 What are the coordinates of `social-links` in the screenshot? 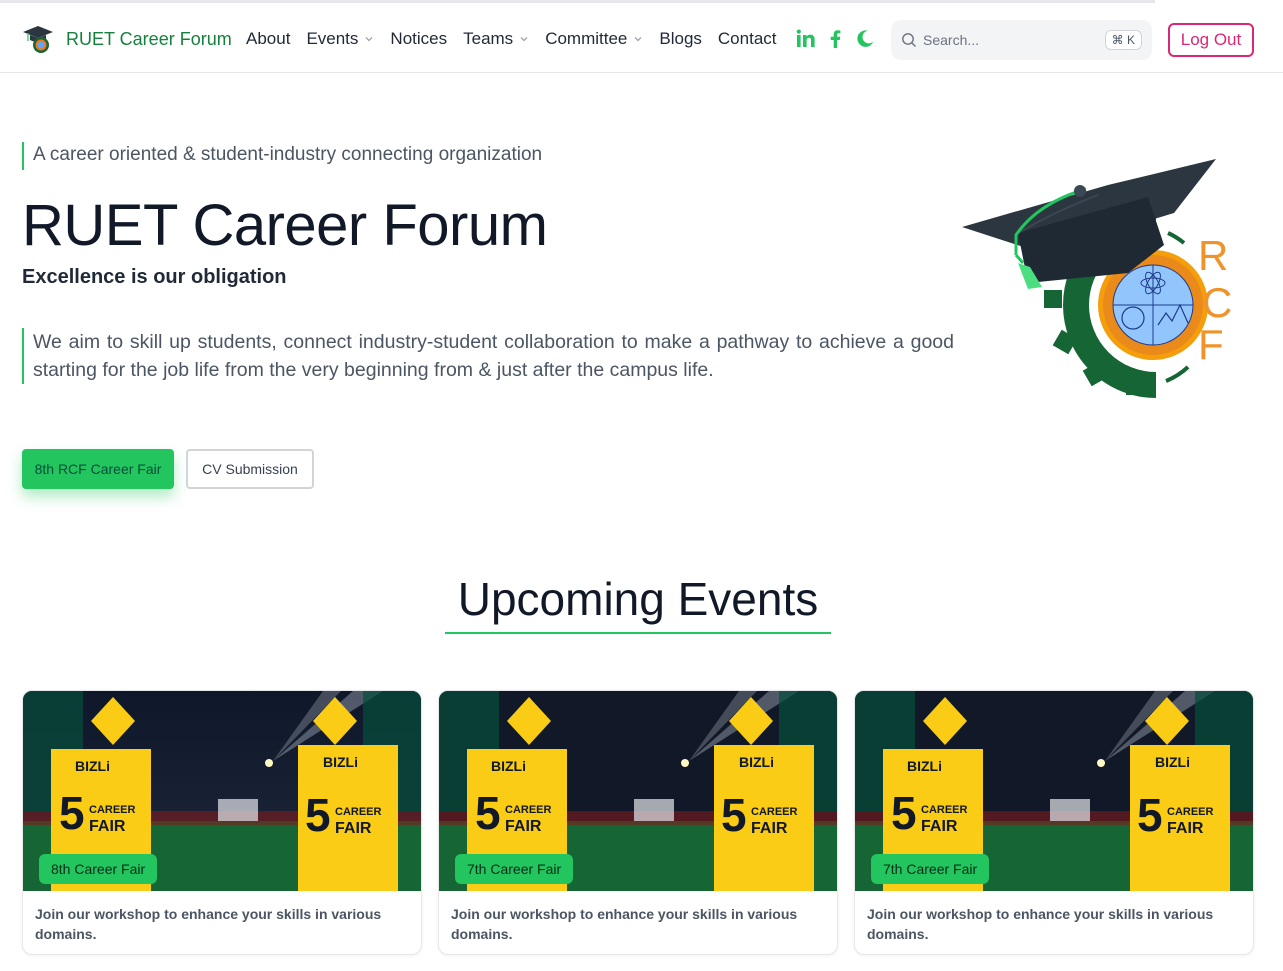 It's located at (835, 38).